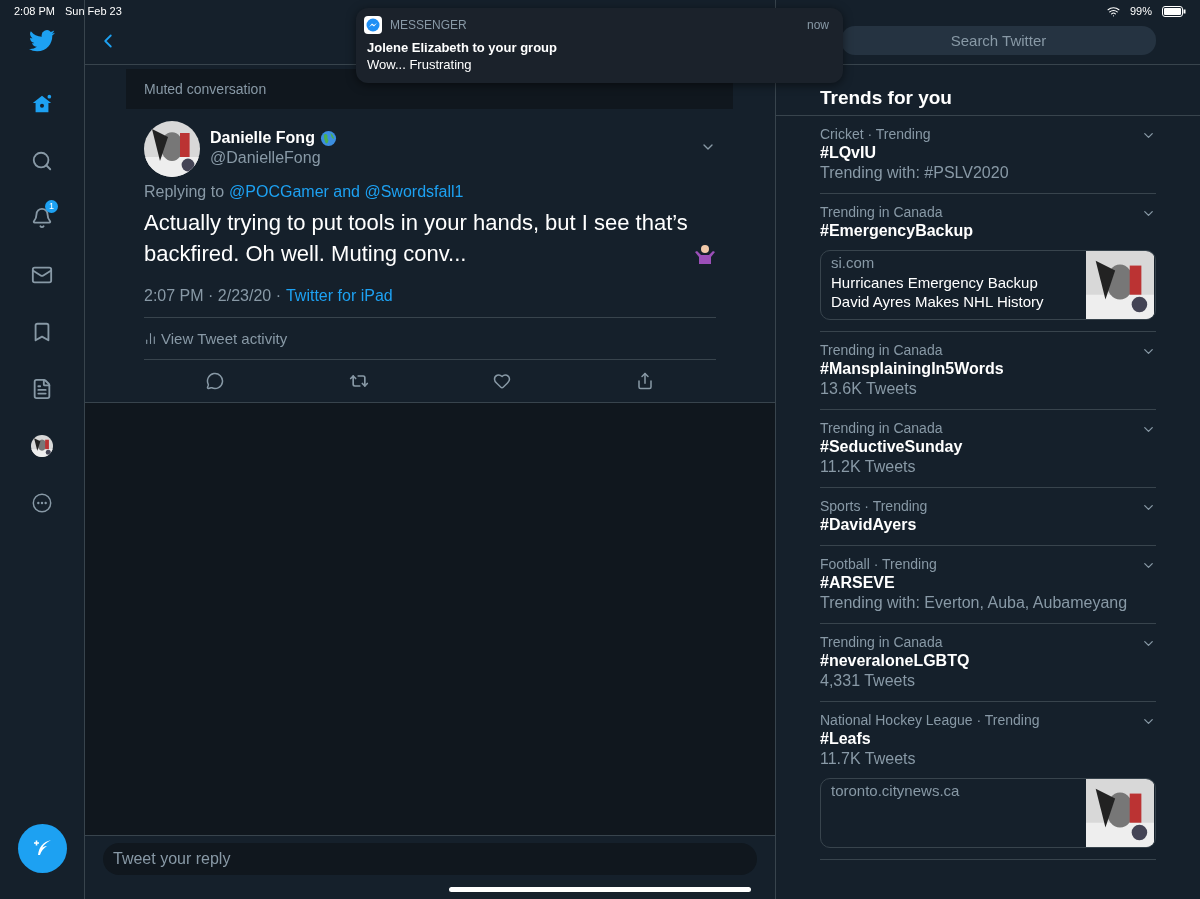 The image size is (1200, 899). Describe the element at coordinates (428, 25) in the screenshot. I see `notification-app: MESSENGER` at that location.